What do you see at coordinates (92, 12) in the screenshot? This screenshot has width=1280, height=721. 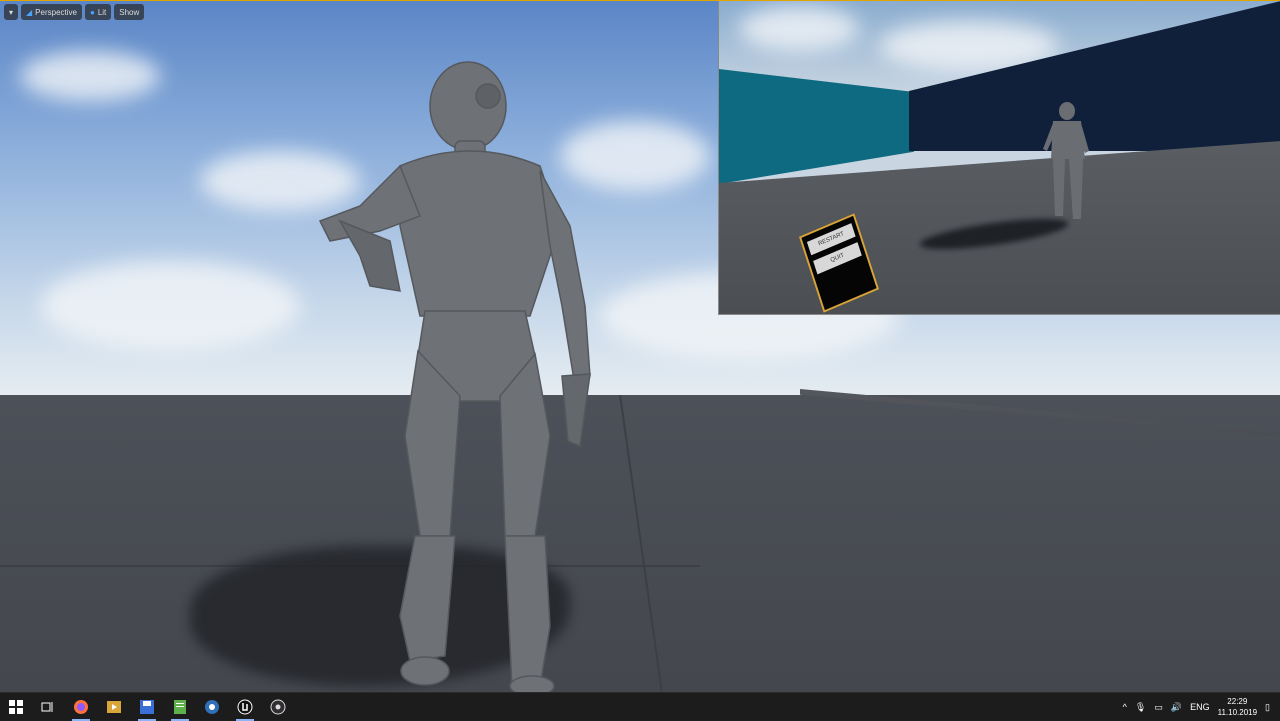 I see `lit-sphere-icon: ●` at bounding box center [92, 12].